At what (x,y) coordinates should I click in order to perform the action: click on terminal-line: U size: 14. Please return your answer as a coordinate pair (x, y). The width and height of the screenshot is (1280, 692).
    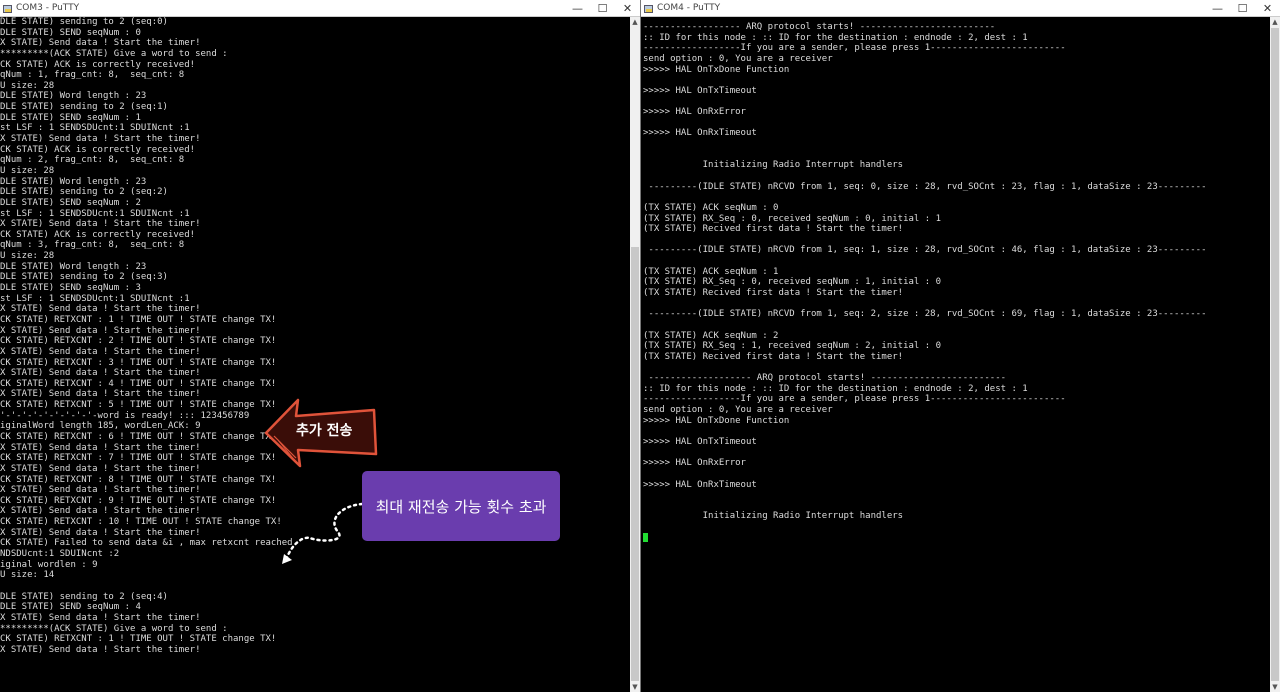
    Looking at the image, I should click on (27, 575).